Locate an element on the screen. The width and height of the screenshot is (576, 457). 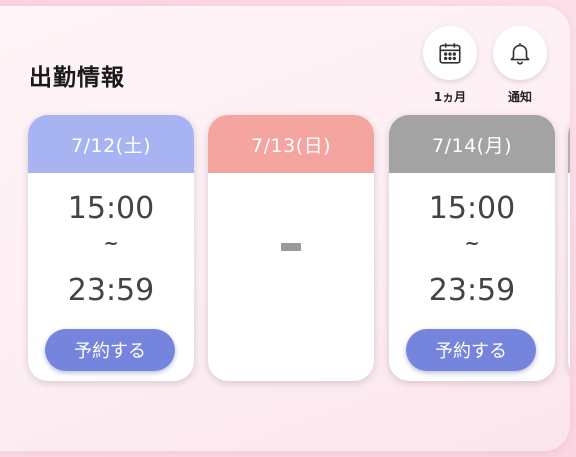
bell-icon is located at coordinates (520, 54).